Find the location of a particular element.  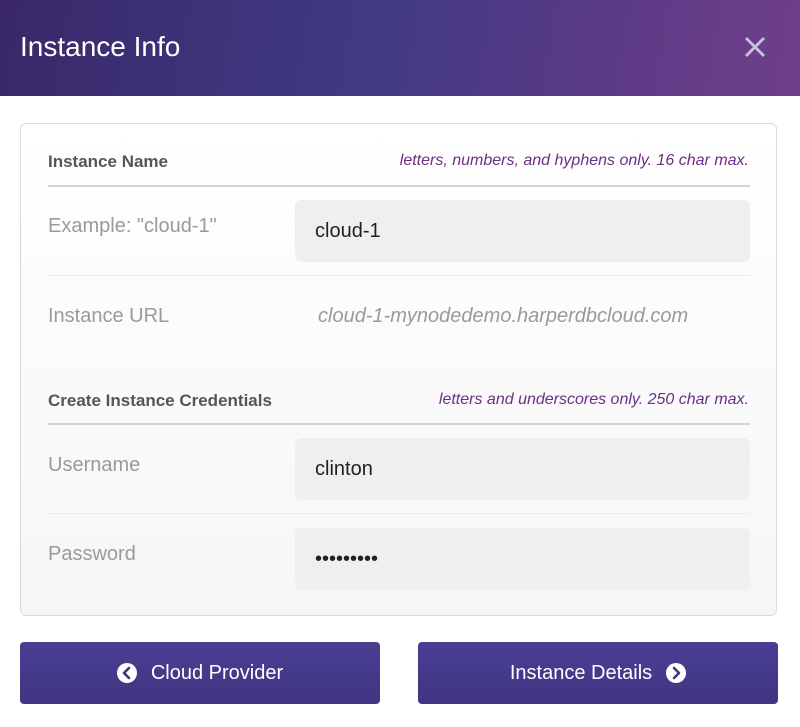

chevron-right-circle-icon is located at coordinates (676, 673).